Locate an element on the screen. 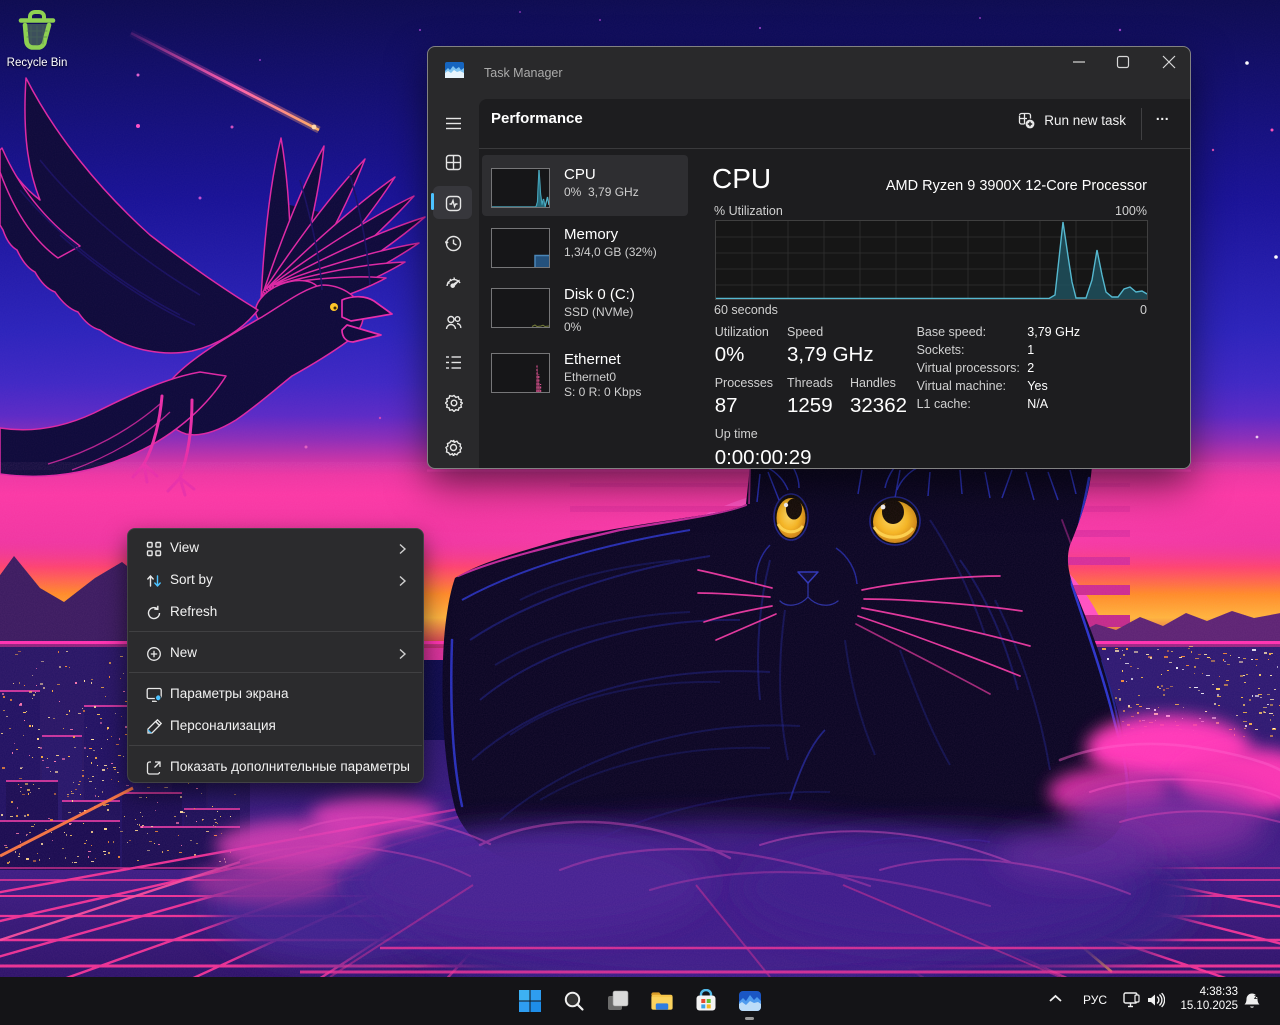 The width and height of the screenshot is (1280, 1025). svg-text: z is located at coordinates (1257, 996).